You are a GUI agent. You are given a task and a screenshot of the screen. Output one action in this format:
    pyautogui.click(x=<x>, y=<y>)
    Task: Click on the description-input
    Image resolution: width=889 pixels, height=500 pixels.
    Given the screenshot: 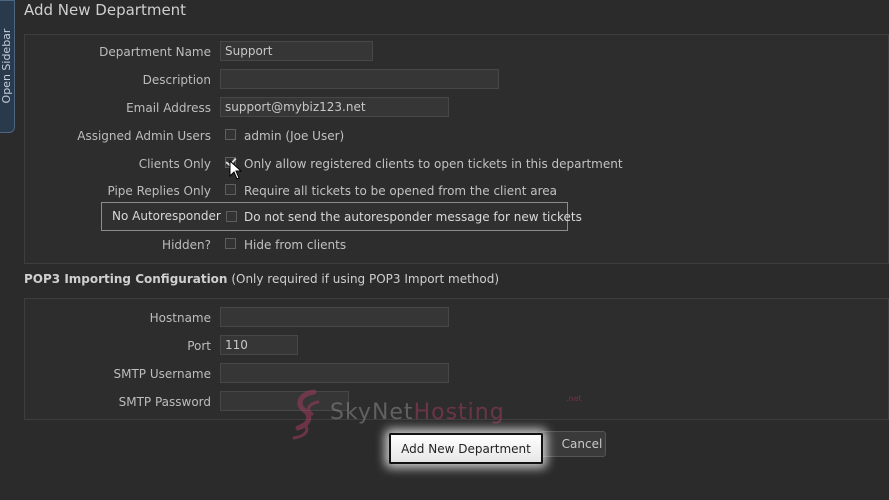 What is the action you would take?
    pyautogui.click(x=359, y=79)
    